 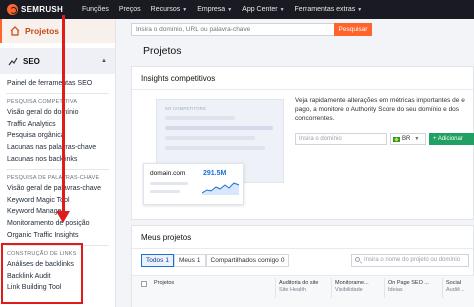 What do you see at coordinates (31, 61) in the screenshot?
I see `sidebar-item-label: SEO` at bounding box center [31, 61].